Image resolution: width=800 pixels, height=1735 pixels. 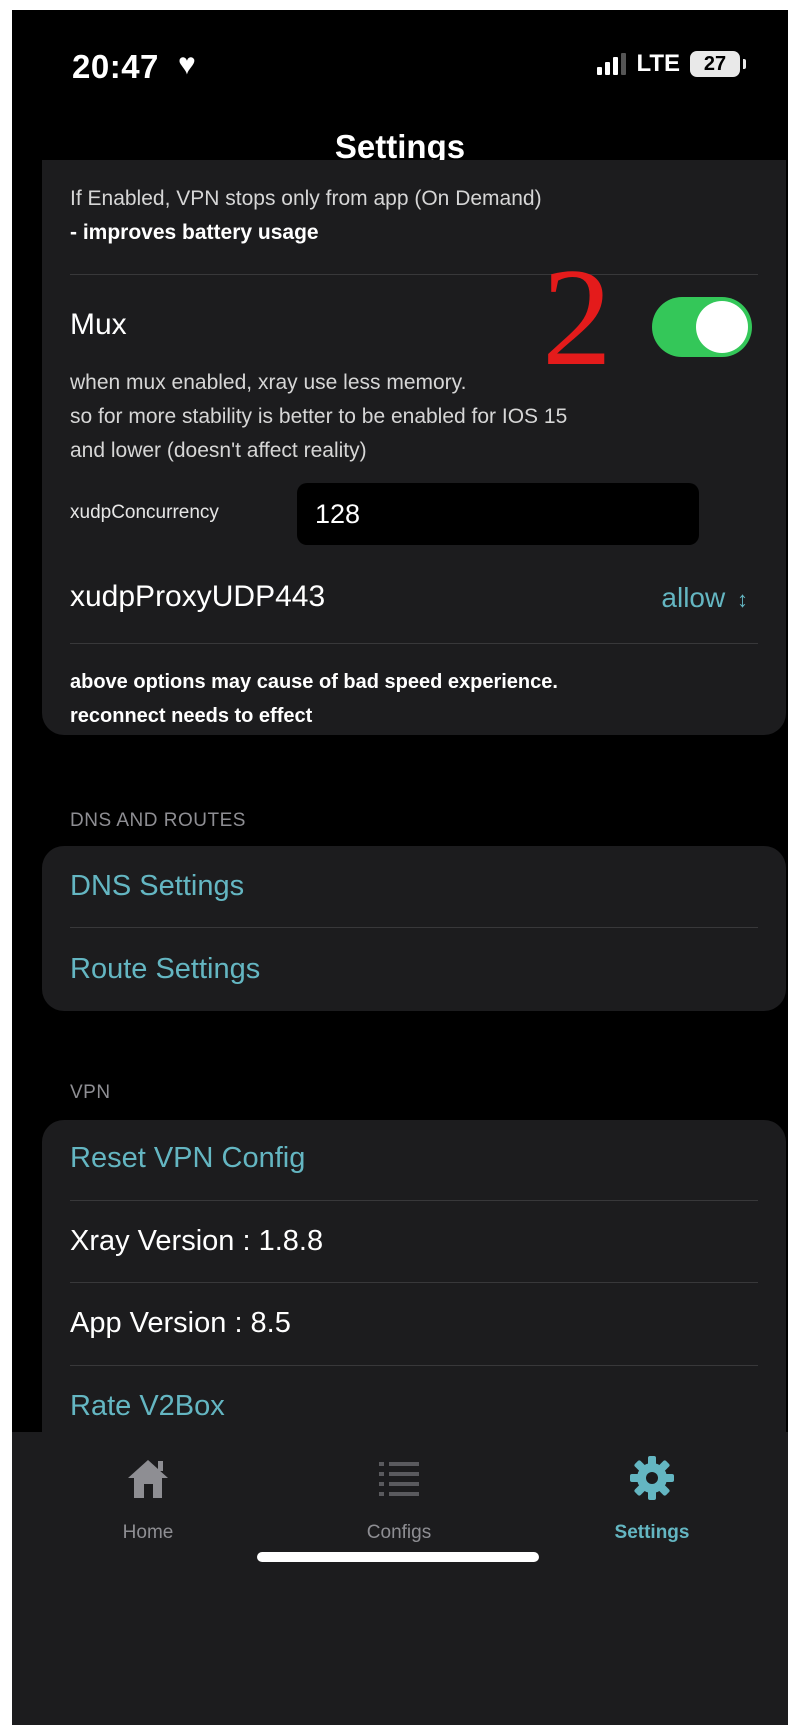 What do you see at coordinates (498, 514) in the screenshot?
I see `xudp-concurrency-input: 128` at bounding box center [498, 514].